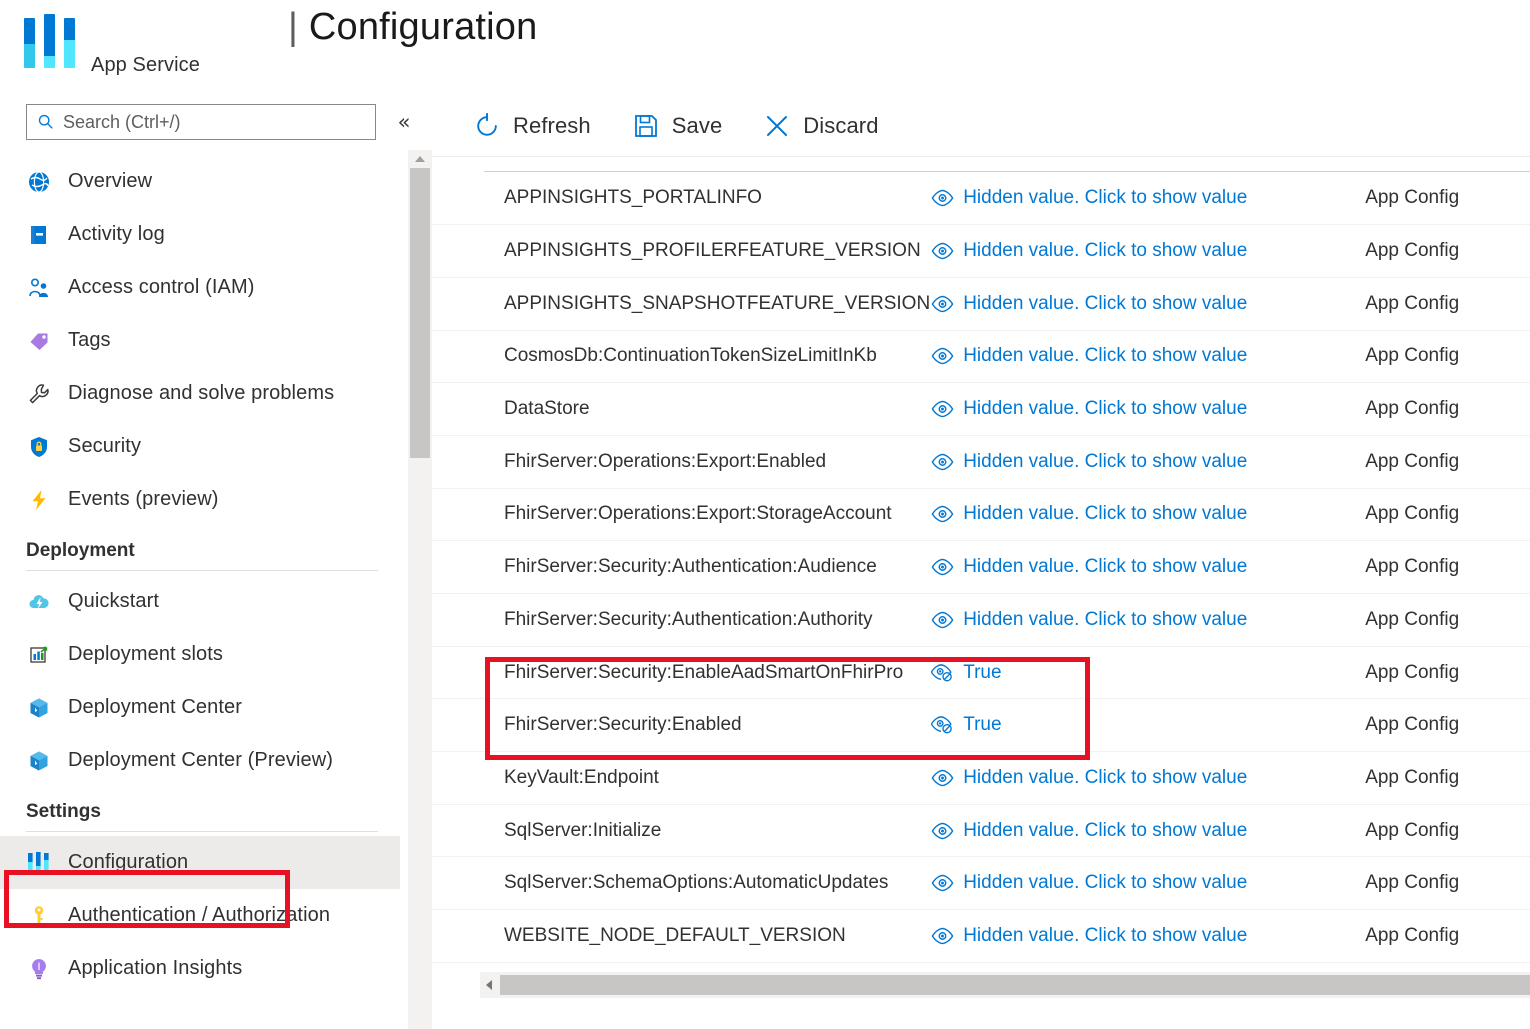 This screenshot has width=1530, height=1029. What do you see at coordinates (765, 47) in the screenshot?
I see `page-header: App Service | Configuration` at bounding box center [765, 47].